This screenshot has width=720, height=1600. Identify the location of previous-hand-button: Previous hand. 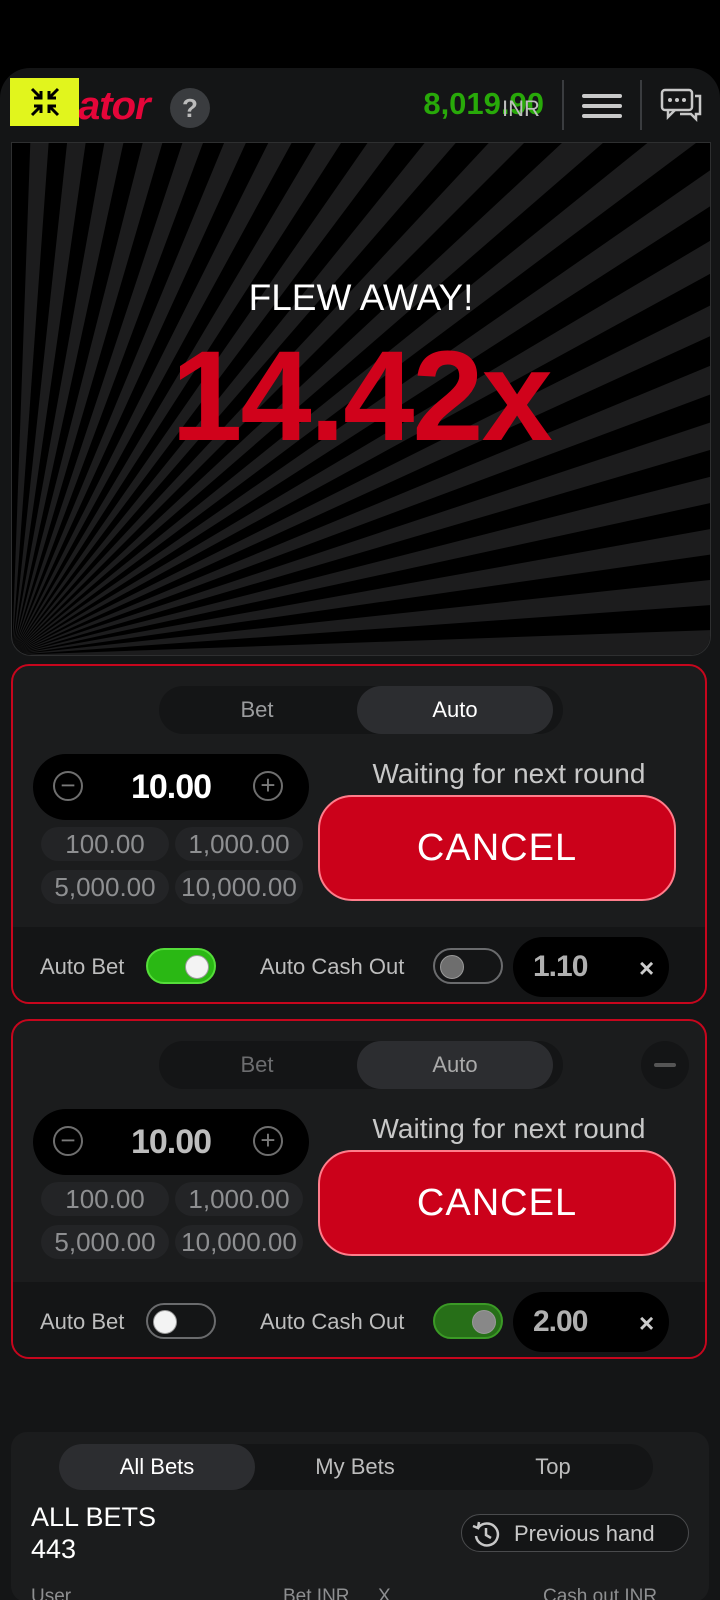
(575, 1533).